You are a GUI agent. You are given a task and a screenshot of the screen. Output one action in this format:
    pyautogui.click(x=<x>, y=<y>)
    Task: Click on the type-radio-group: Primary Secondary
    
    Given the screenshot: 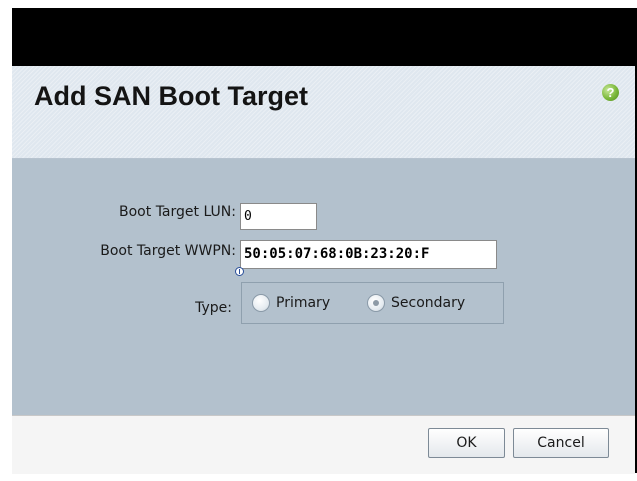 What is the action you would take?
    pyautogui.click(x=372, y=303)
    